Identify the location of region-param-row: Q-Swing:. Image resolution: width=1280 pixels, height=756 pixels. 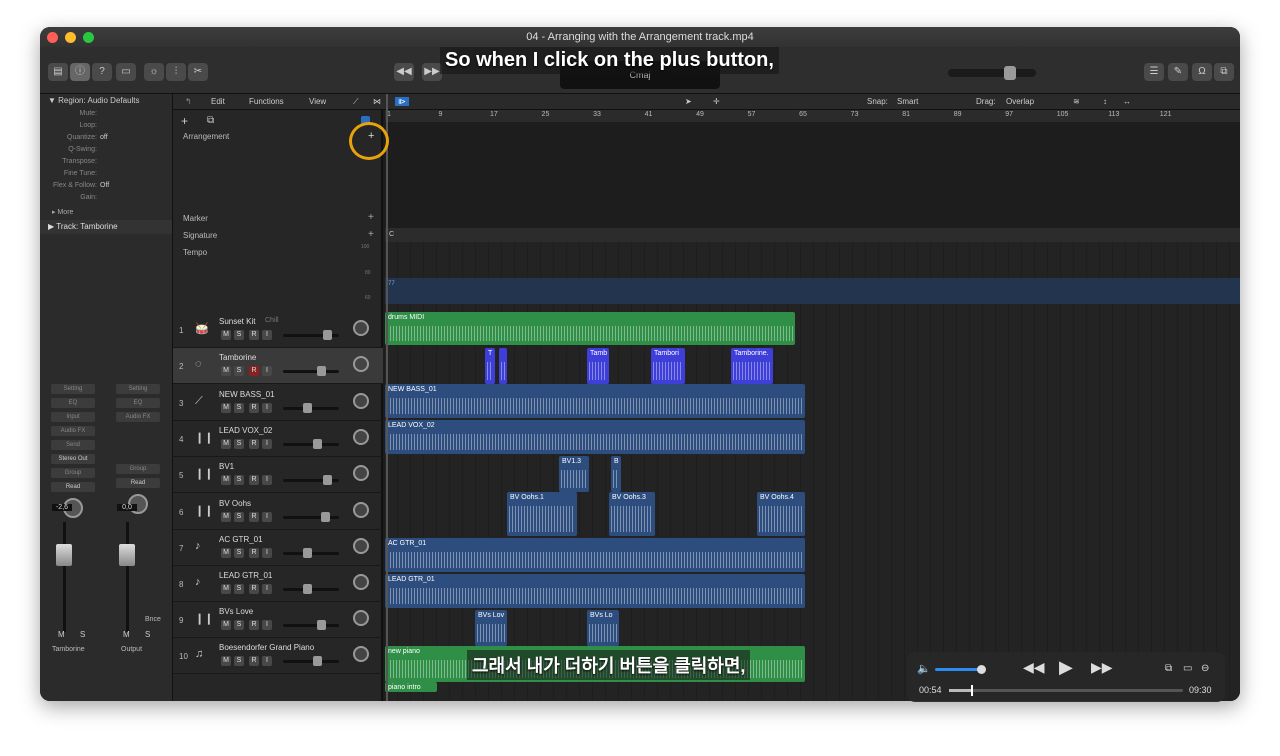
(106, 152).